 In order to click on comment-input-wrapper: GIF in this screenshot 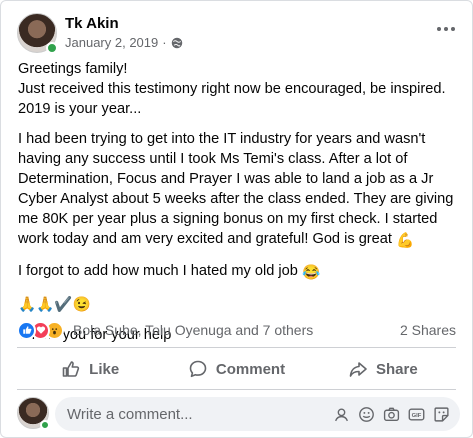, I will do `click(257, 414)`.